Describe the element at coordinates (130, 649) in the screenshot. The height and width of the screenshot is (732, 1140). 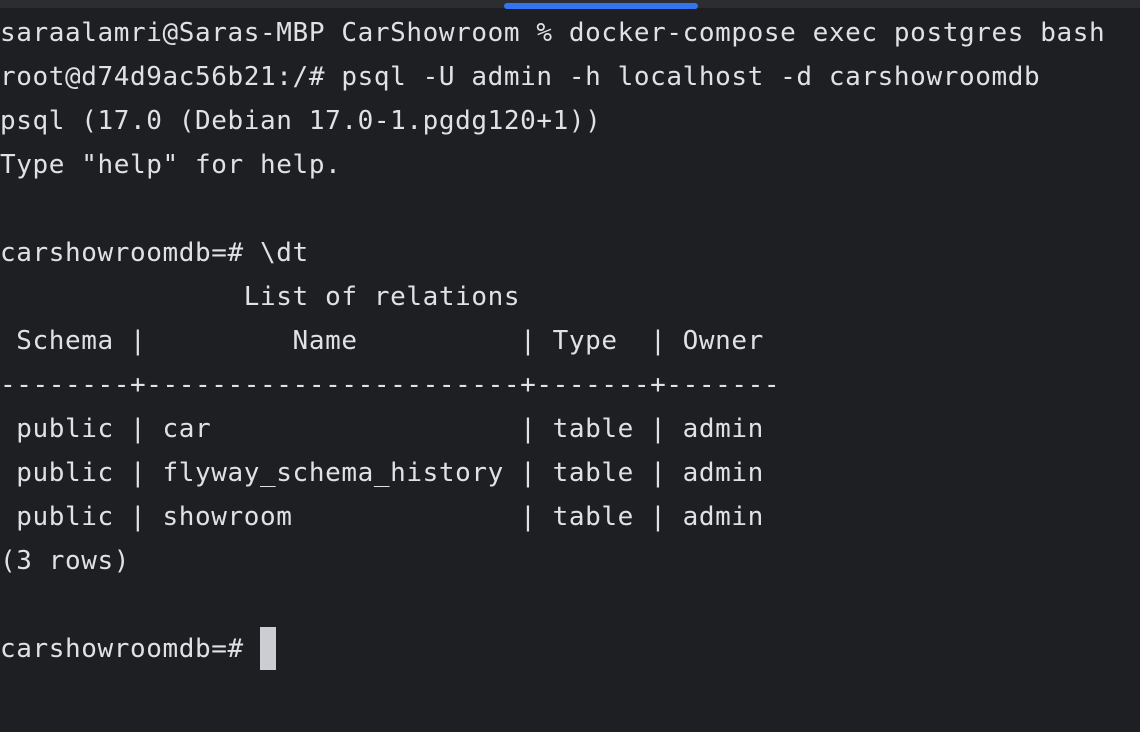
I see `prompt-text: carshowroomdb=#` at that location.